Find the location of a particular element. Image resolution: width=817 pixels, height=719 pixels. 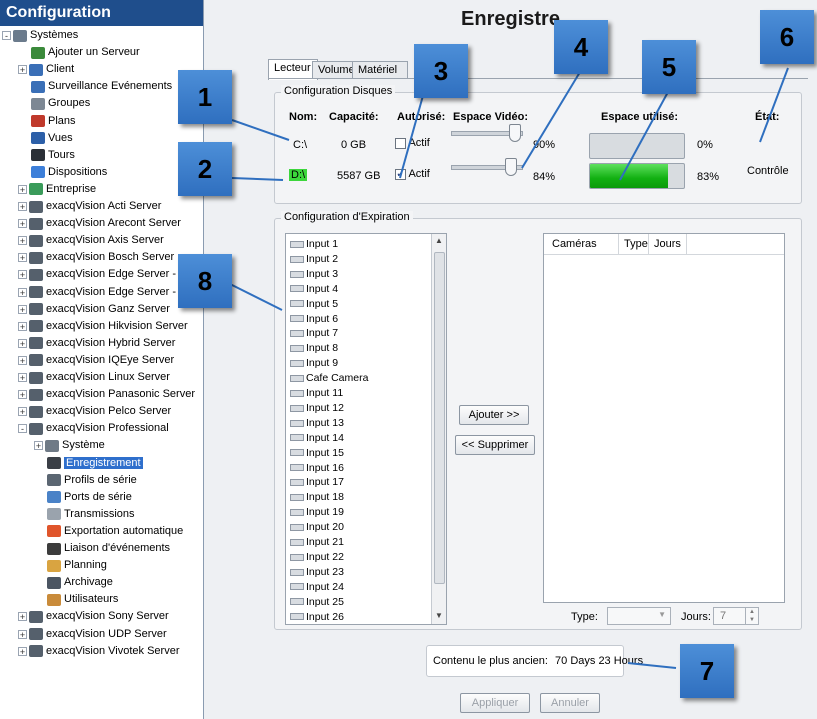

callout-7: 7 is located at coordinates (707, 671).